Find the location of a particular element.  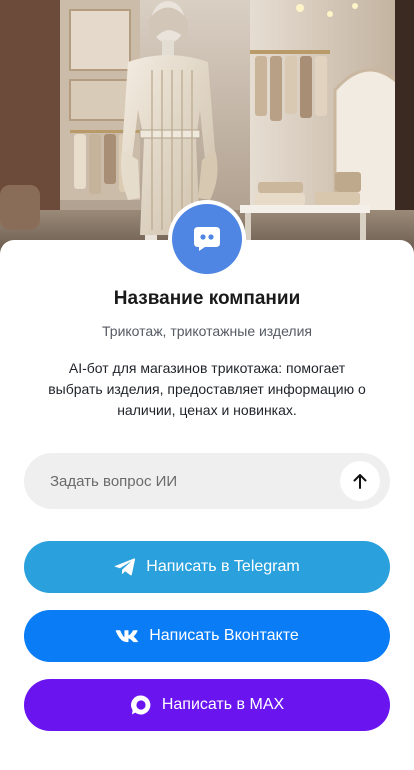

write-max-button: Написать в MAX is located at coordinates (207, 705).